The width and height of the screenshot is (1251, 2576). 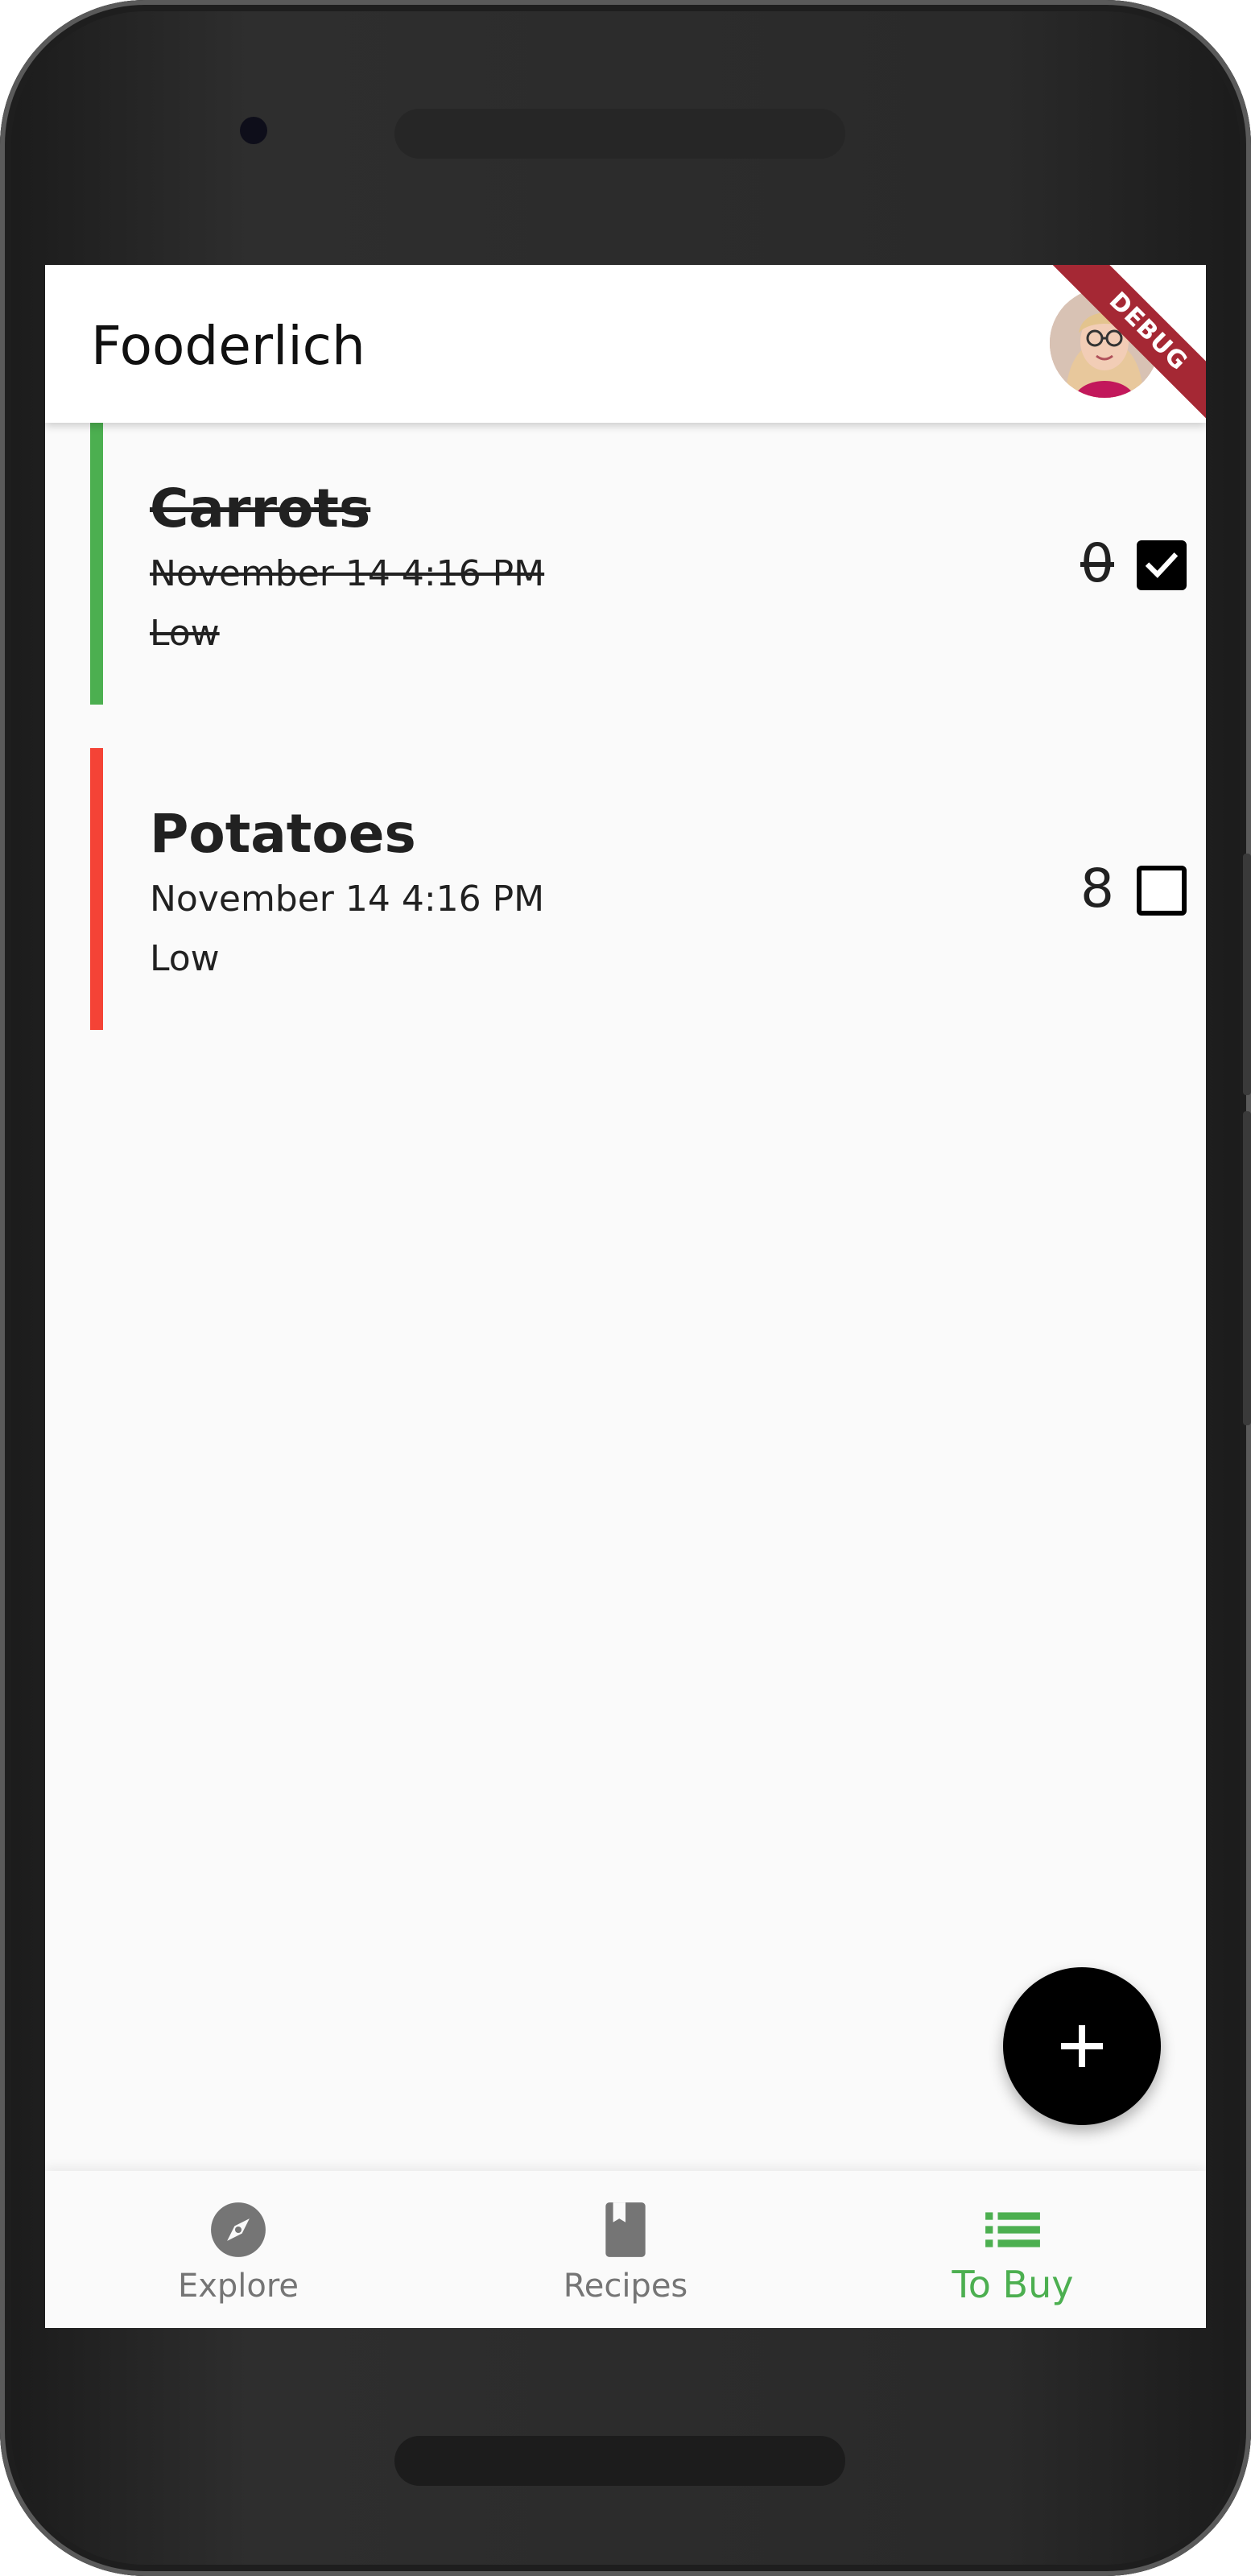 I want to click on item-quantity: 8, so click(x=1097, y=889).